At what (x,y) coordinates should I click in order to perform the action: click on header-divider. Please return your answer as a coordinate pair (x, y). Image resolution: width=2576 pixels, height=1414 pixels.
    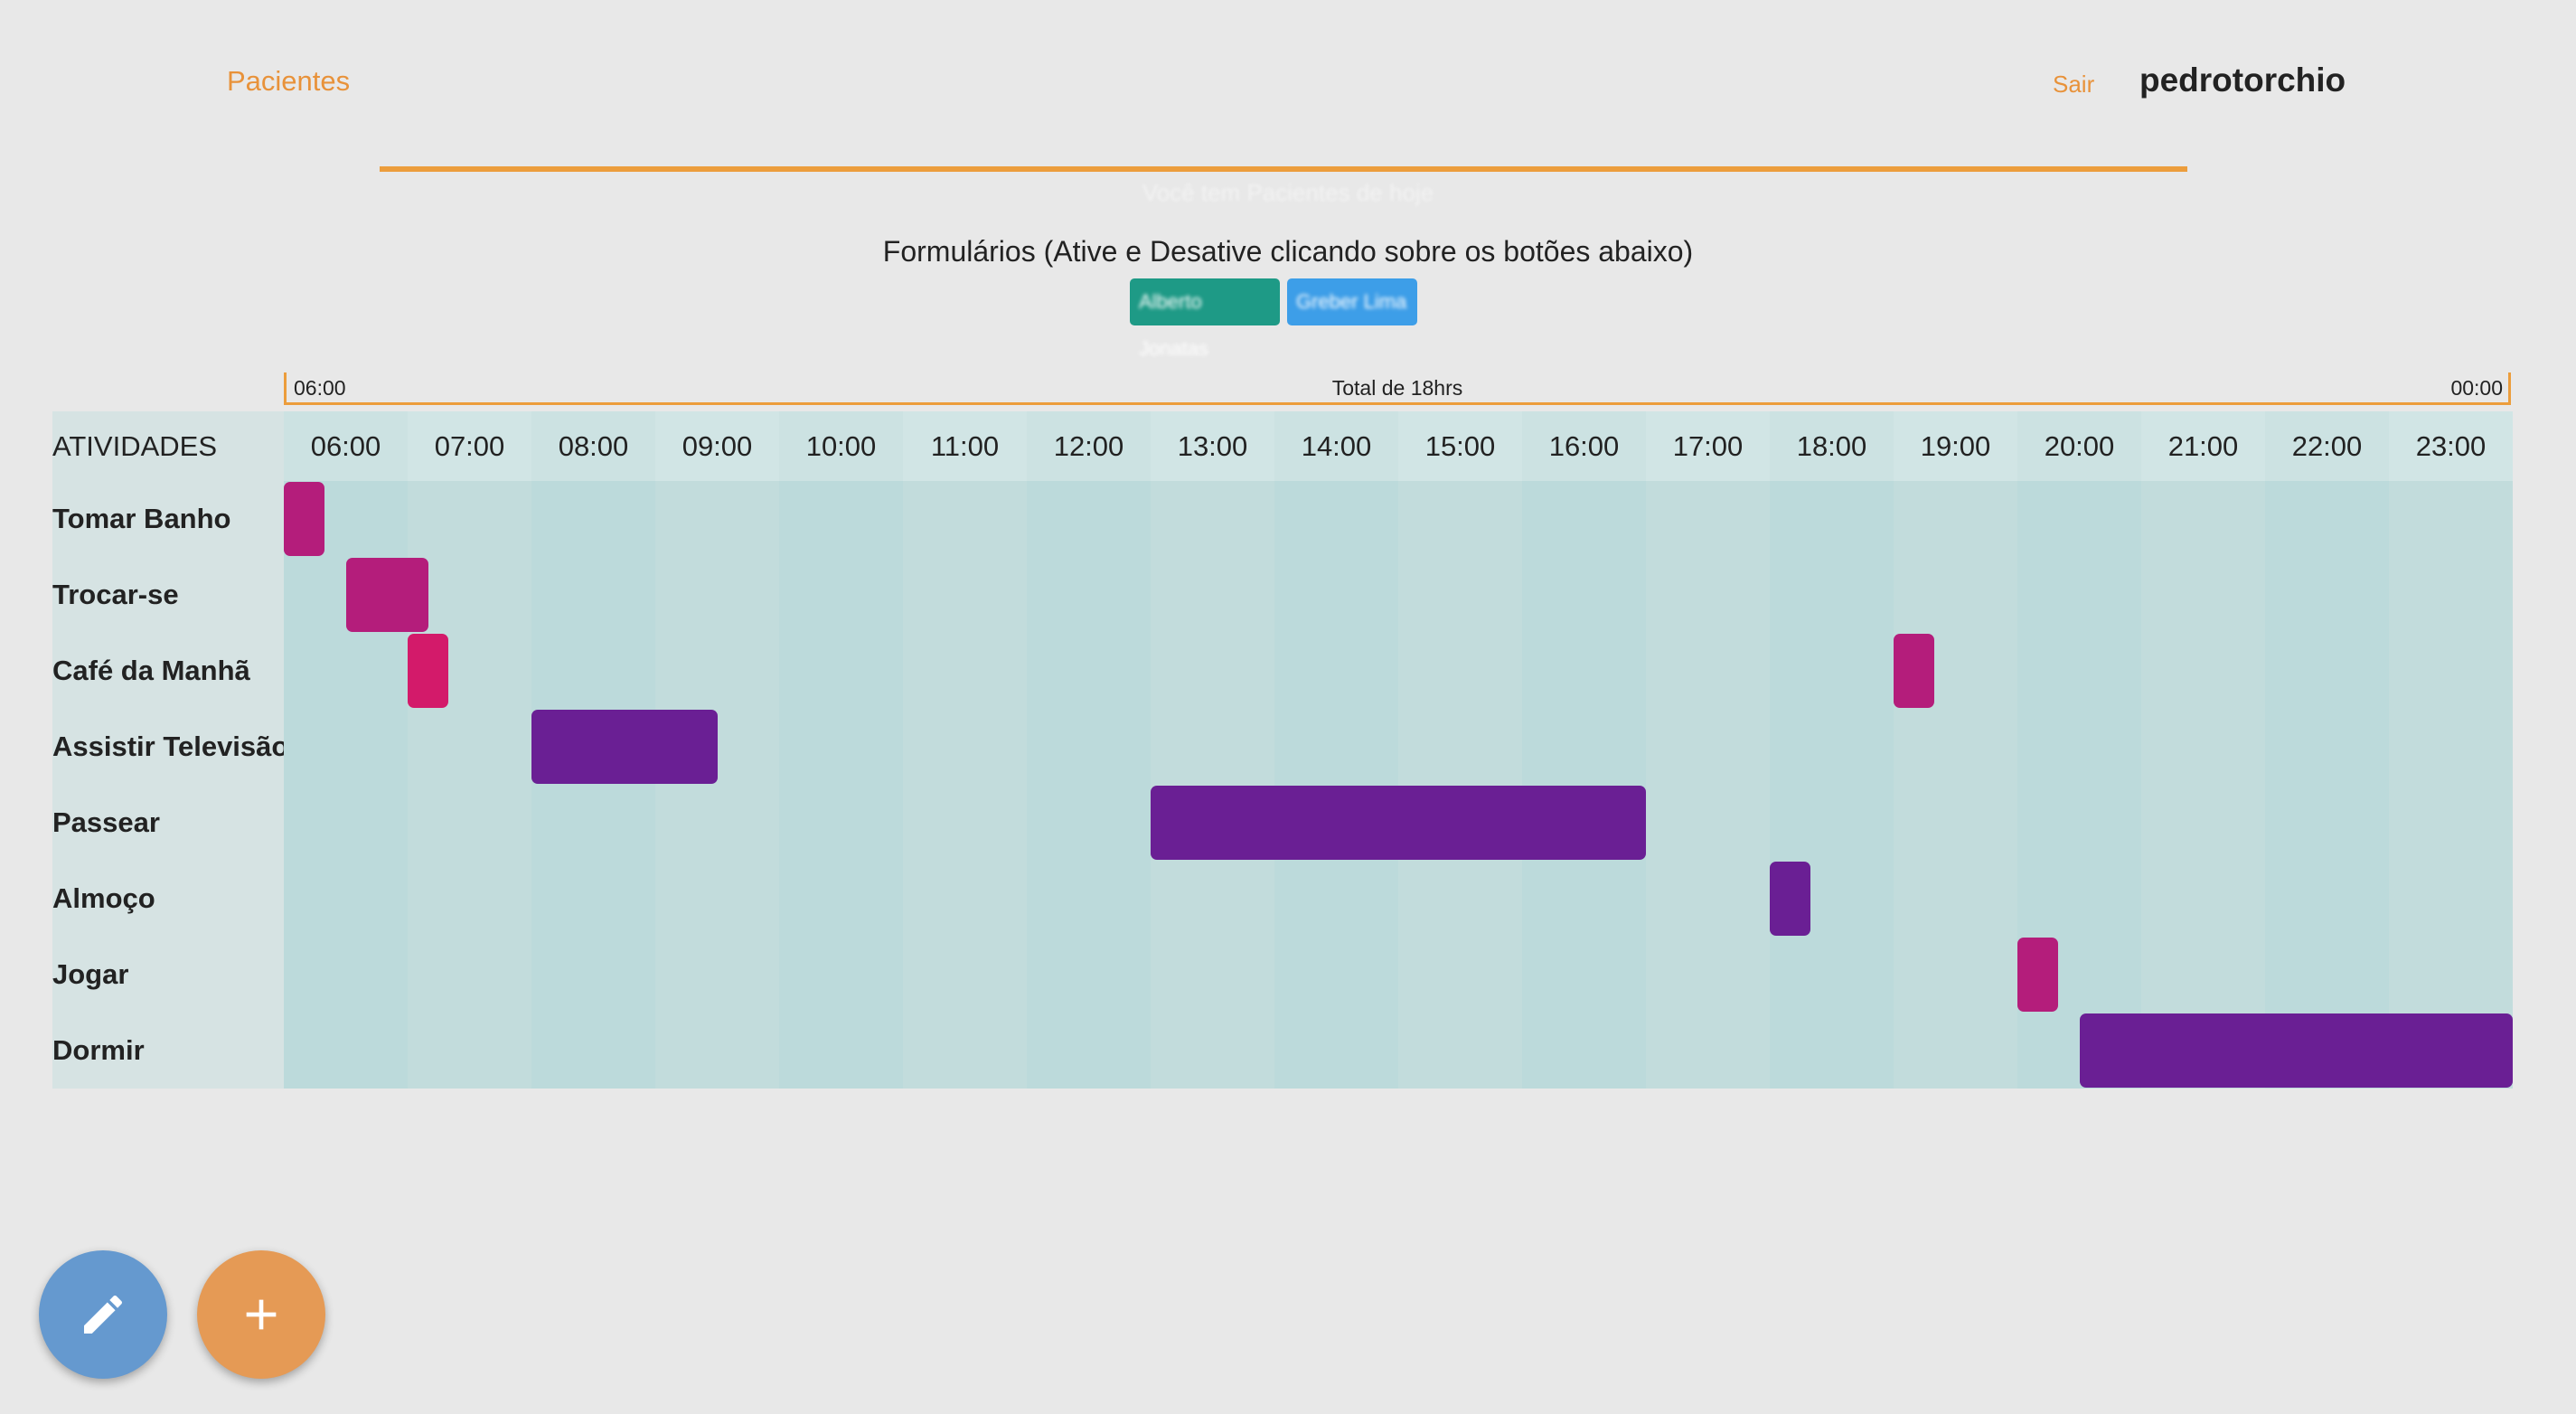
    Looking at the image, I should click on (1283, 169).